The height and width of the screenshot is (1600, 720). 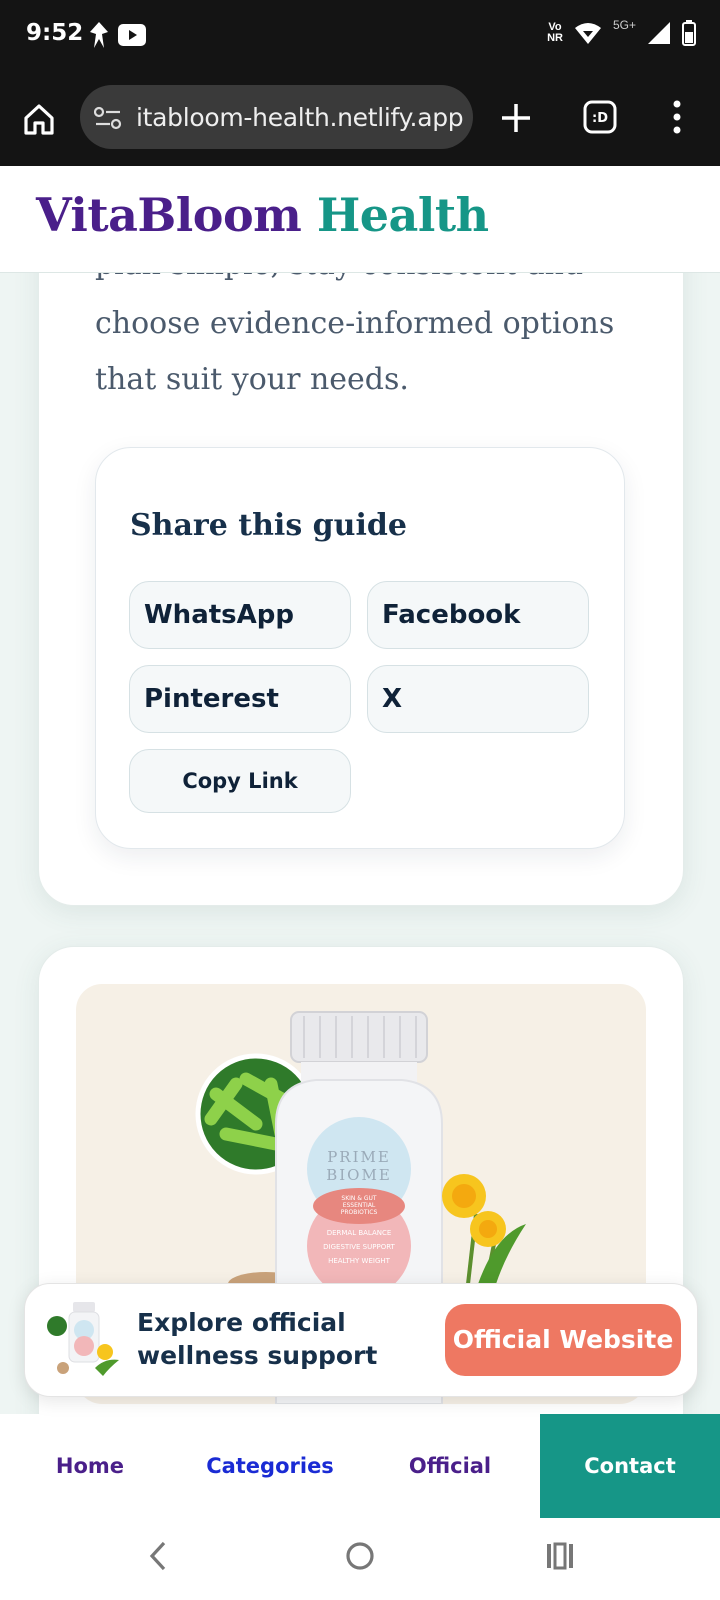 I want to click on status-bar: 9:52 Vo NR 5G+, so click(x=360, y=36).